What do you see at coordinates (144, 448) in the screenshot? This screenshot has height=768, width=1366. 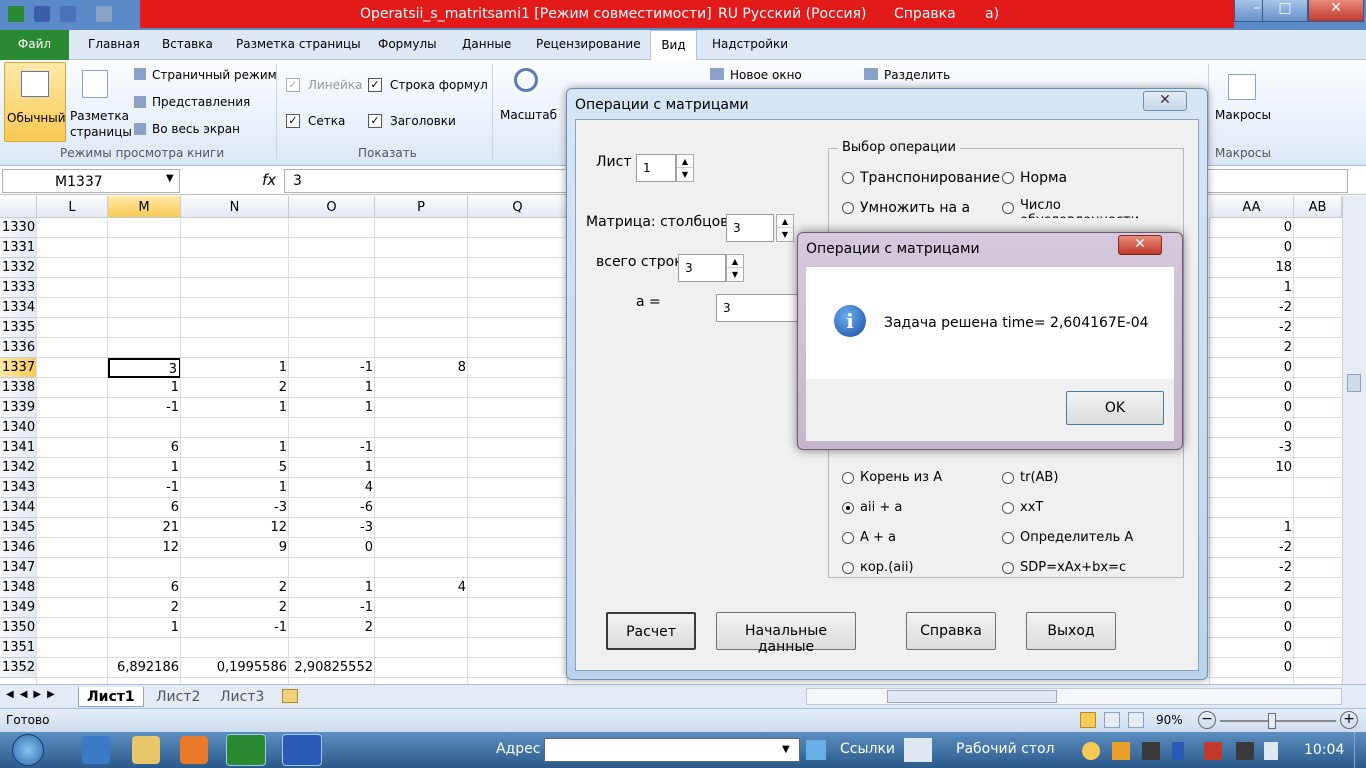 I see `cell-M: 6` at bounding box center [144, 448].